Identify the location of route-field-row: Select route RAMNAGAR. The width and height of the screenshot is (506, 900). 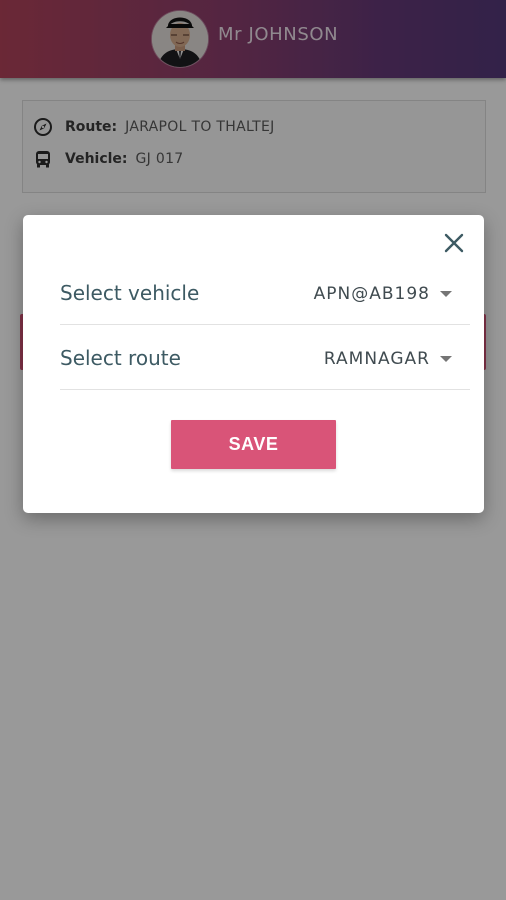
(265, 358).